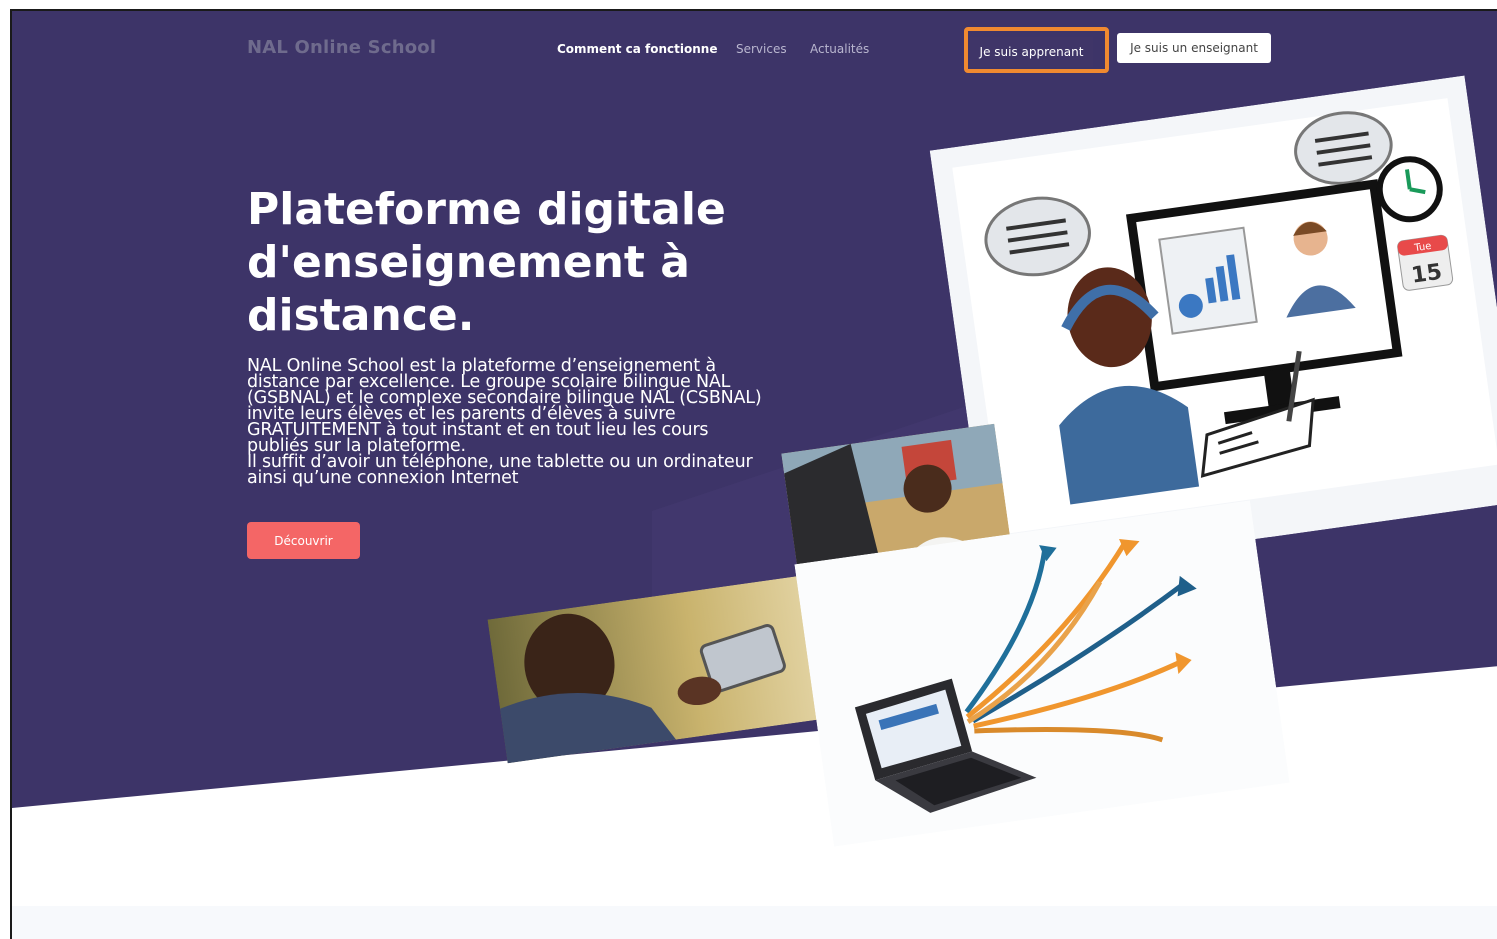 The height and width of the screenshot is (939, 1497). What do you see at coordinates (1194, 48) in the screenshot?
I see `teacher-button: Je suis un enseignant` at bounding box center [1194, 48].